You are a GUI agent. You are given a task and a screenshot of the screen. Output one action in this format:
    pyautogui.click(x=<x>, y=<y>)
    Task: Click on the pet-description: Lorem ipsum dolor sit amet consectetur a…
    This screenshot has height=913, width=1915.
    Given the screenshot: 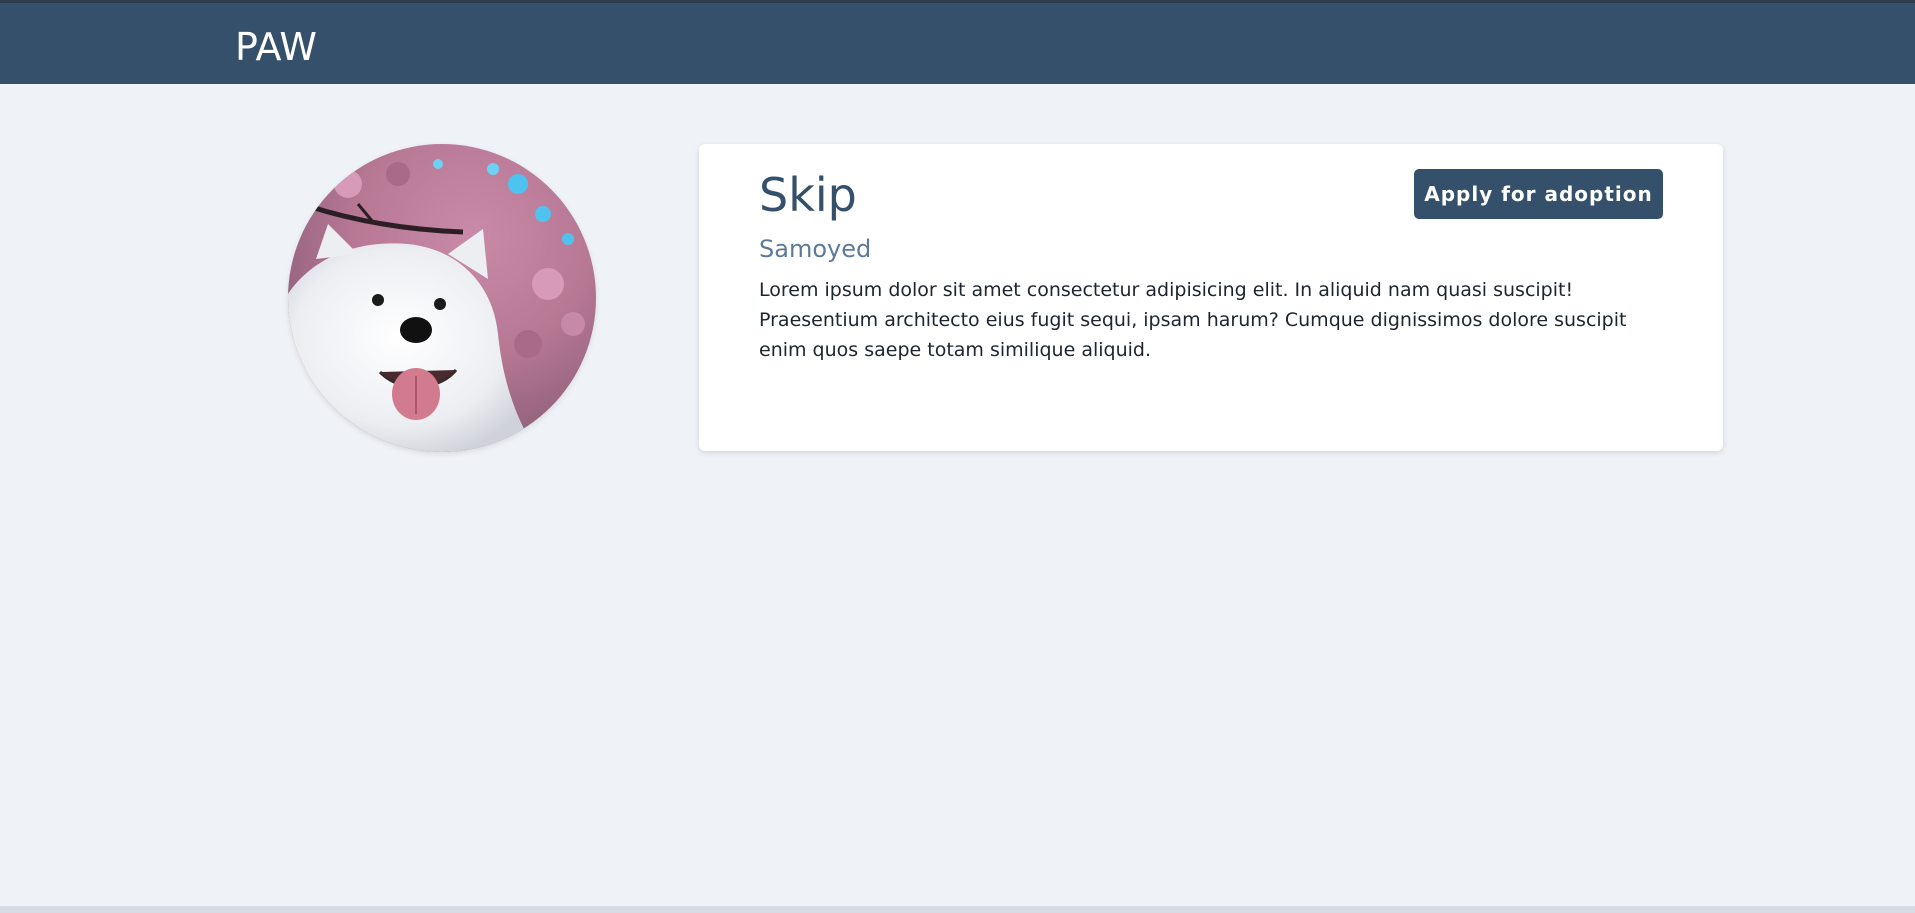 What is the action you would take?
    pyautogui.click(x=1193, y=320)
    